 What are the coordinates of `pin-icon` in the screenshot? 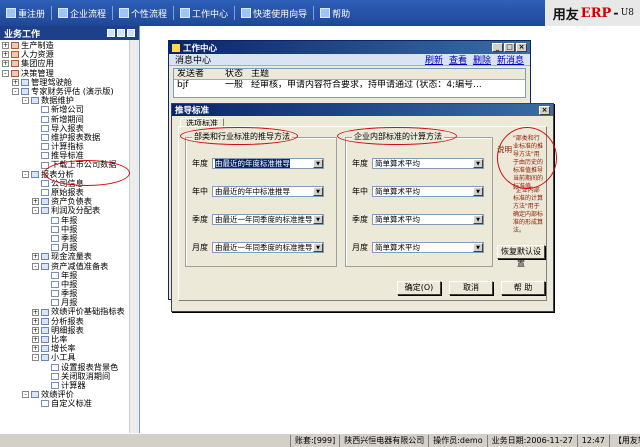 It's located at (121, 33).